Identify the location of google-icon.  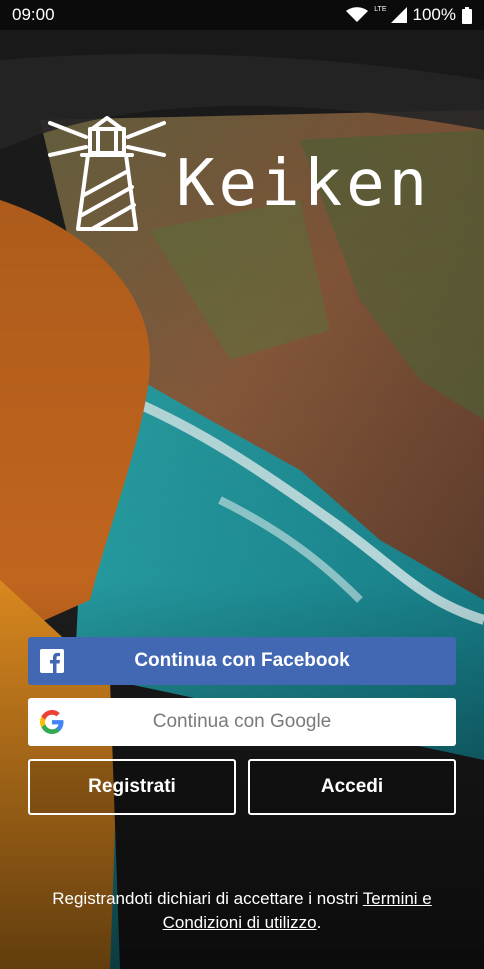
(52, 722).